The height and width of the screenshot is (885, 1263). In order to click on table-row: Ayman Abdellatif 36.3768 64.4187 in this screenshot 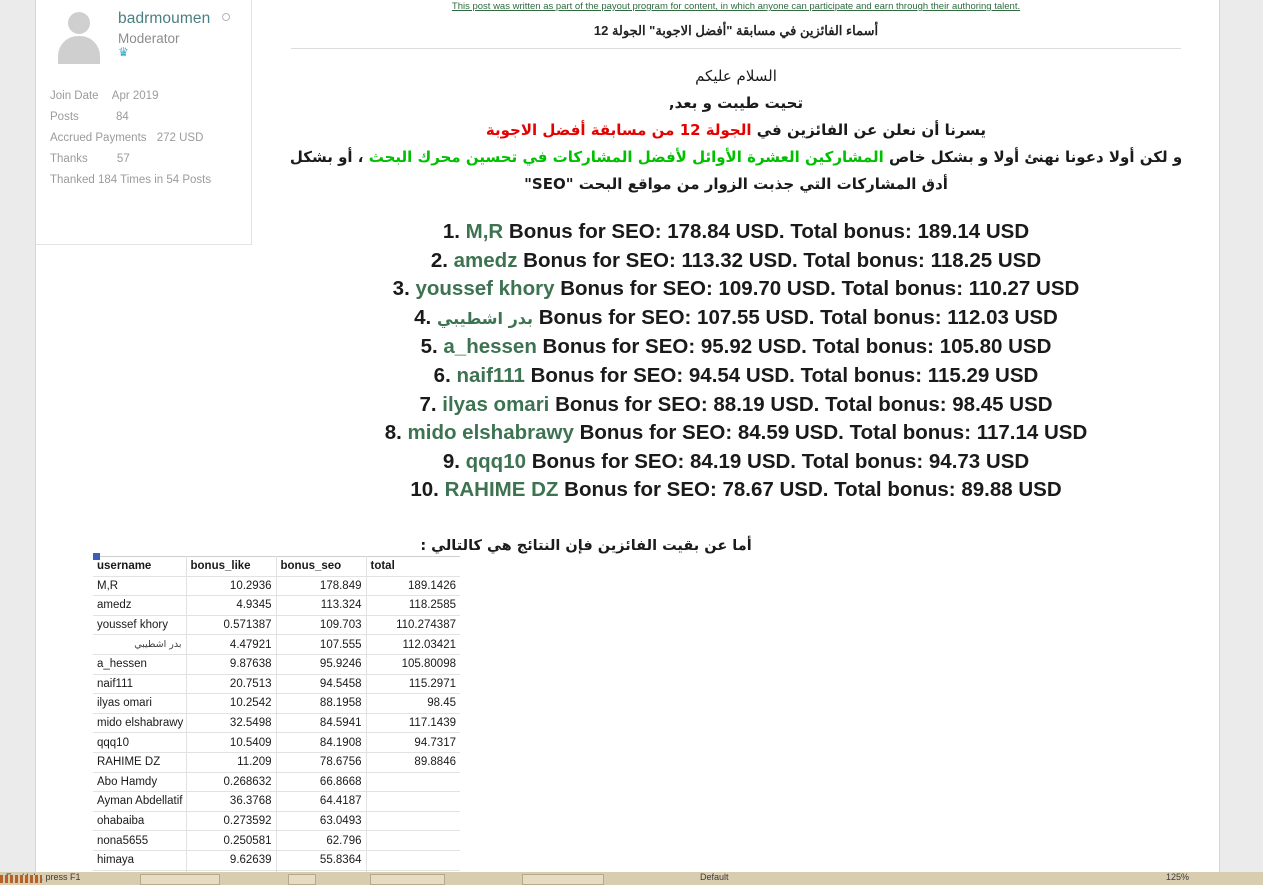, I will do `click(276, 801)`.